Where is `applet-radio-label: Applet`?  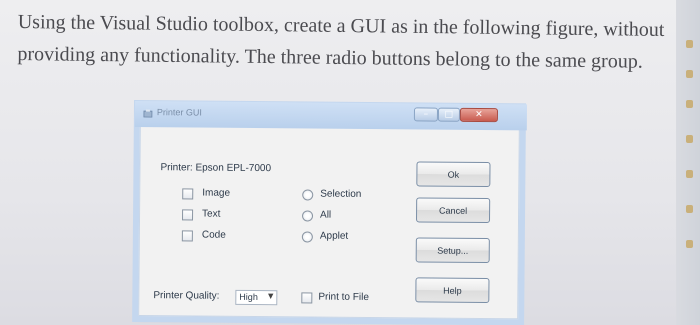 applet-radio-label: Applet is located at coordinates (334, 236).